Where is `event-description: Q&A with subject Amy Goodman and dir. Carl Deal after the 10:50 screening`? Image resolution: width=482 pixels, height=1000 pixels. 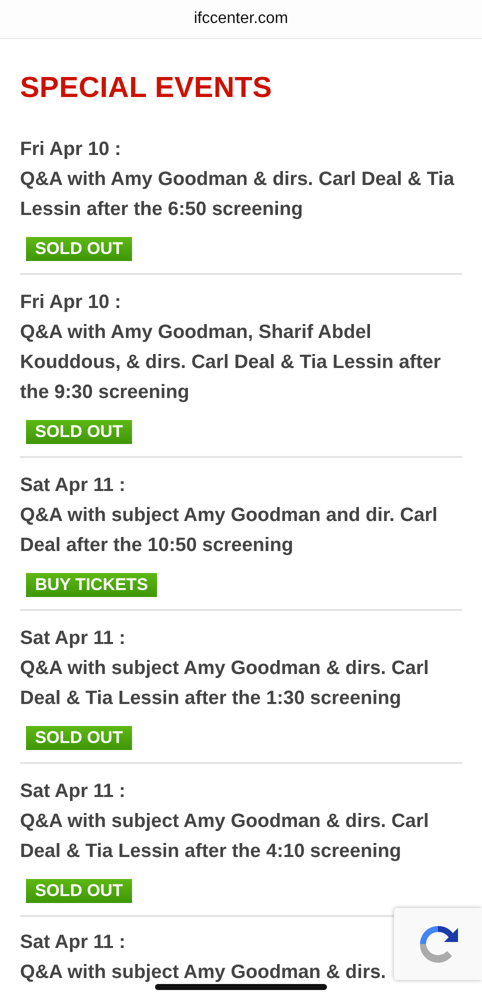
event-description: Q&A with subject Amy Goodman and dir. Carl Deal after the 10:50 screening is located at coordinates (229, 531).